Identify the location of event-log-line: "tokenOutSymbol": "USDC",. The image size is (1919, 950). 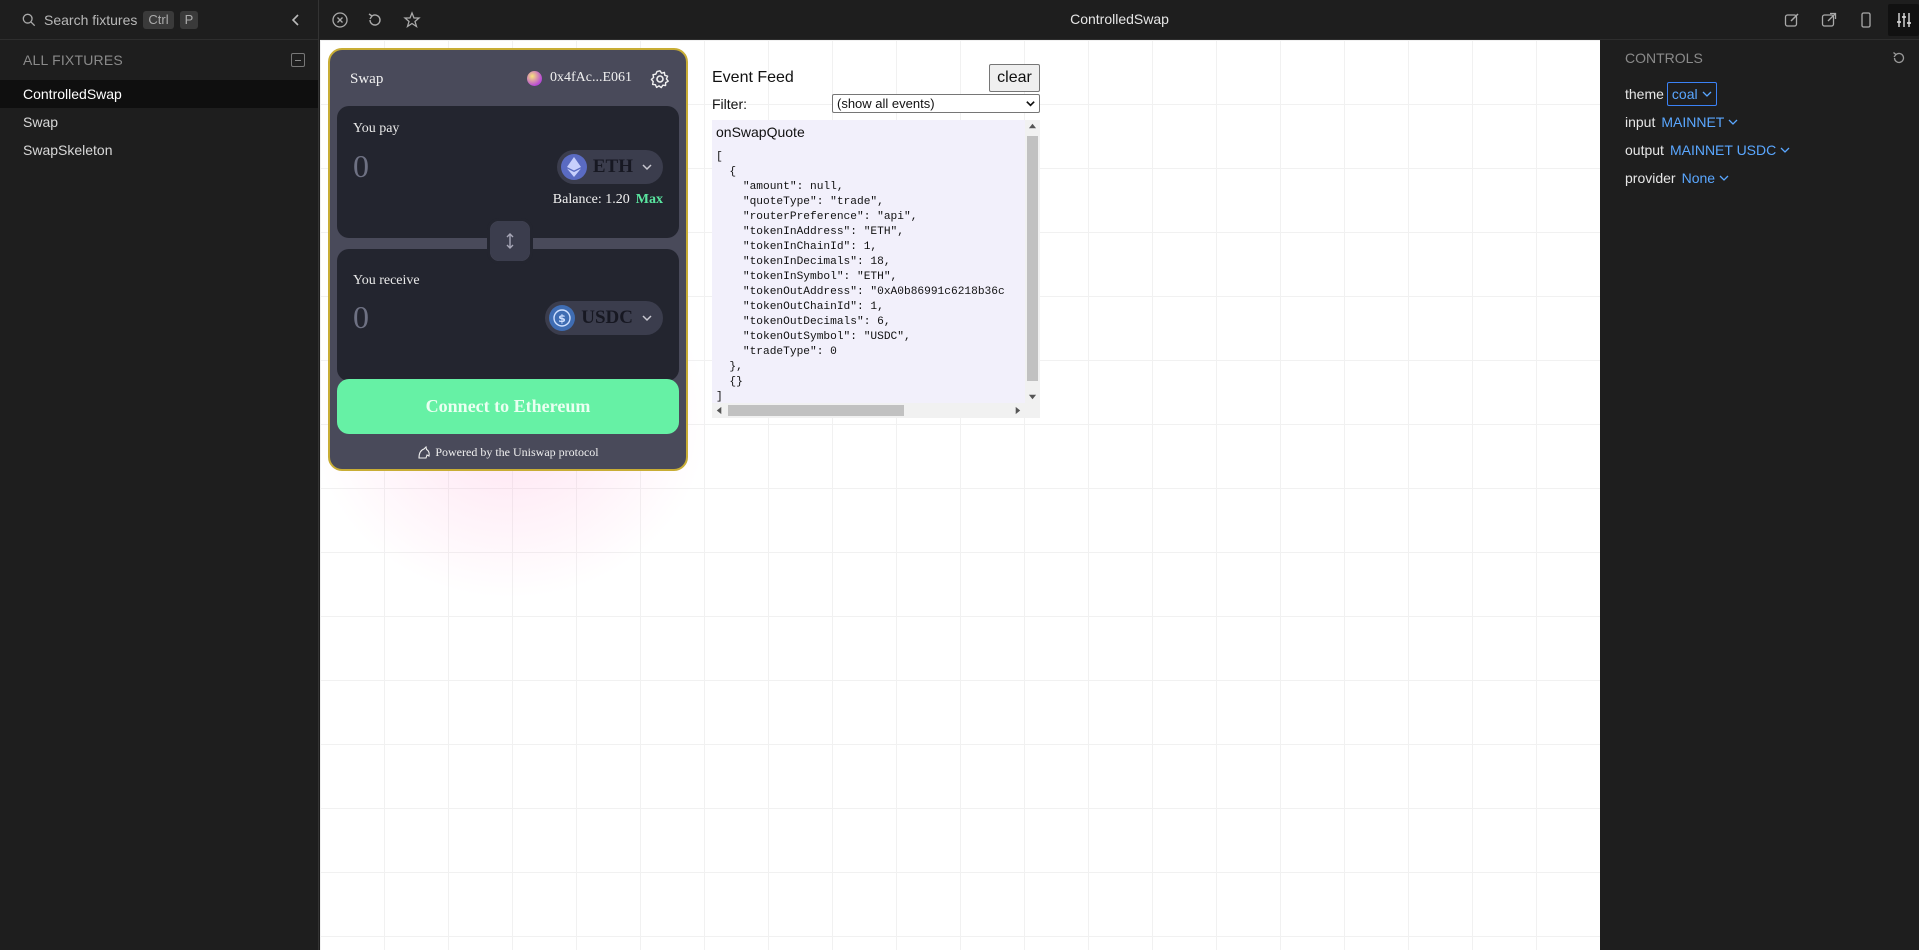
(813, 337).